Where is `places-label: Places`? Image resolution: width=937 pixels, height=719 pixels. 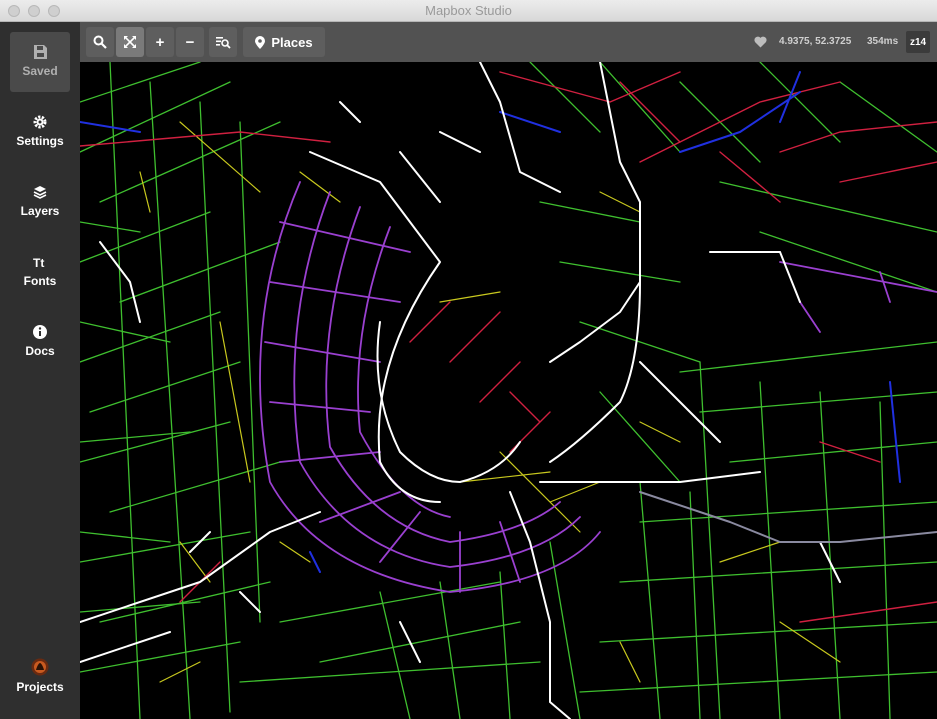
places-label: Places is located at coordinates (292, 42).